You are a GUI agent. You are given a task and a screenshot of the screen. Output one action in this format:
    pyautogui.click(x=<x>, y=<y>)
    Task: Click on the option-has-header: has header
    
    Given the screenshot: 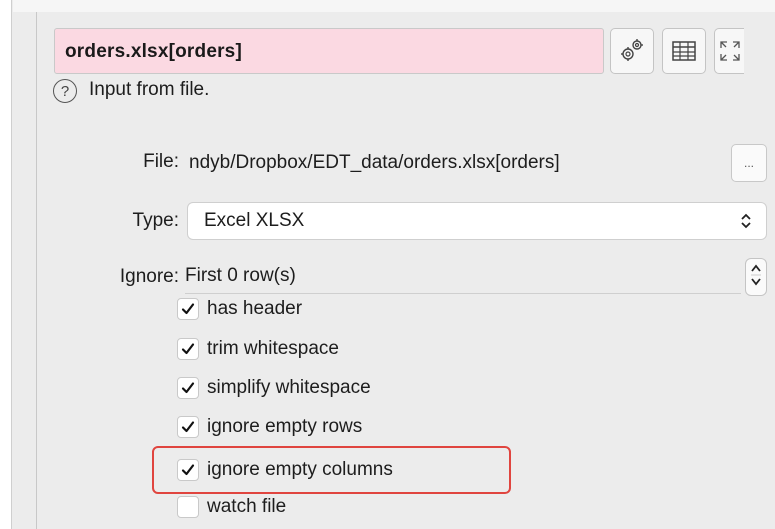 What is the action you would take?
    pyautogui.click(x=239, y=309)
    